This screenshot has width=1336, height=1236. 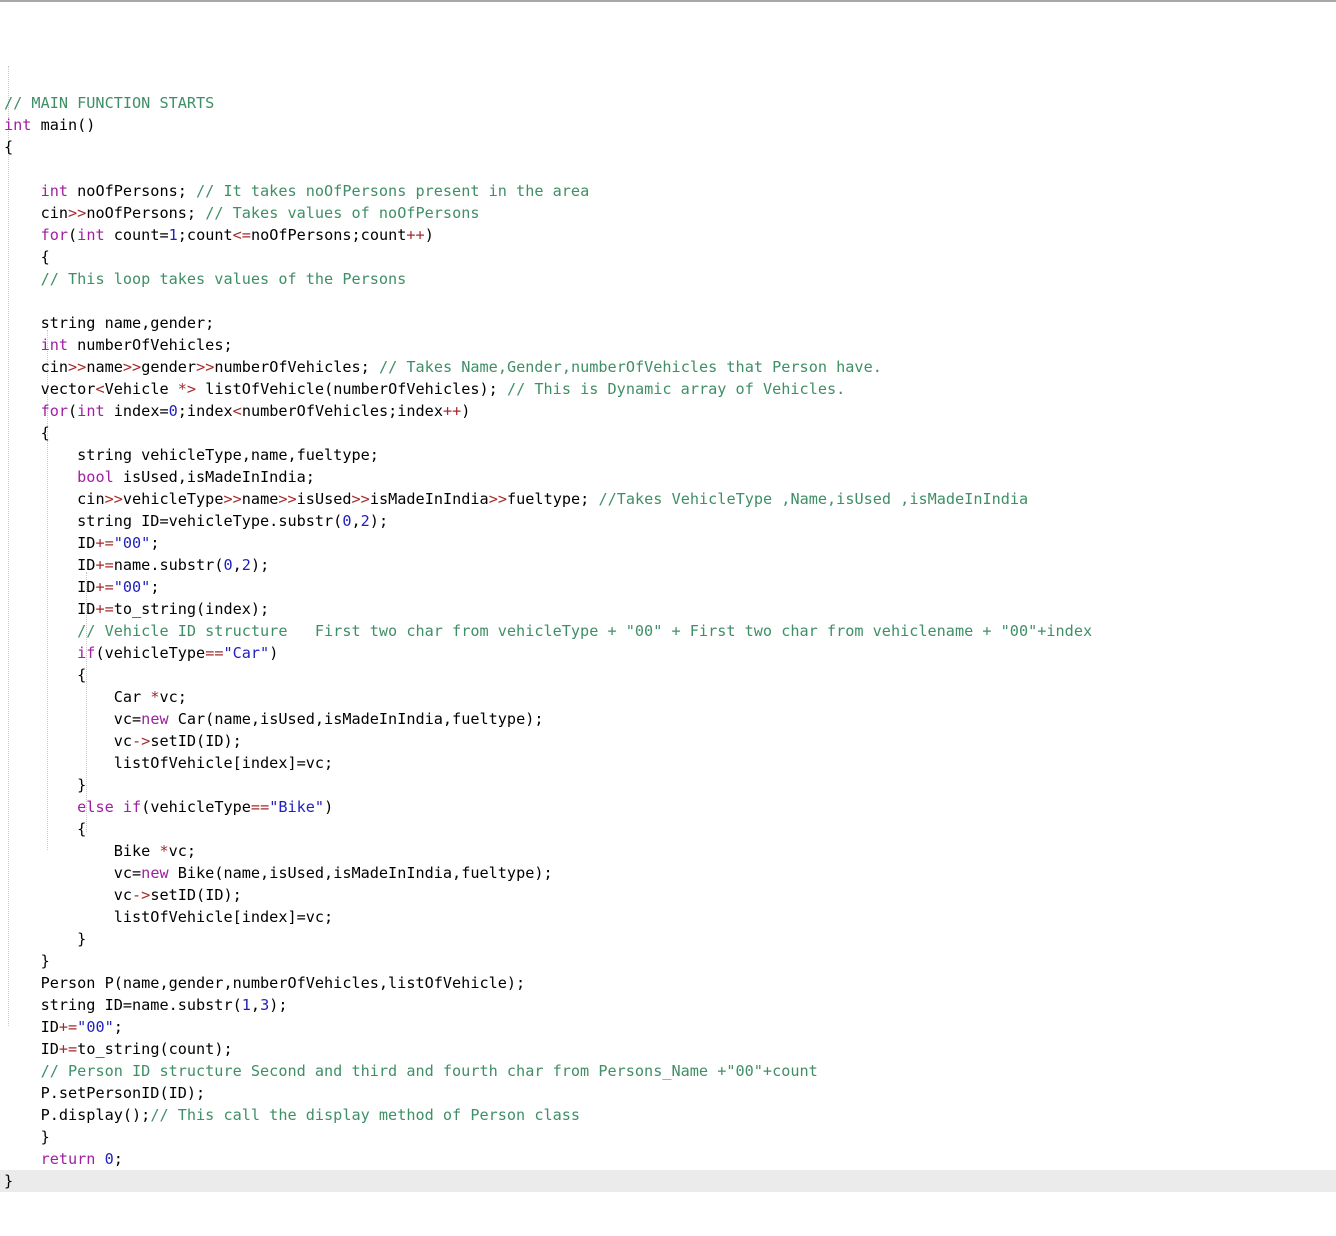 What do you see at coordinates (205, 411) in the screenshot?
I see `token-pln: ;index` at bounding box center [205, 411].